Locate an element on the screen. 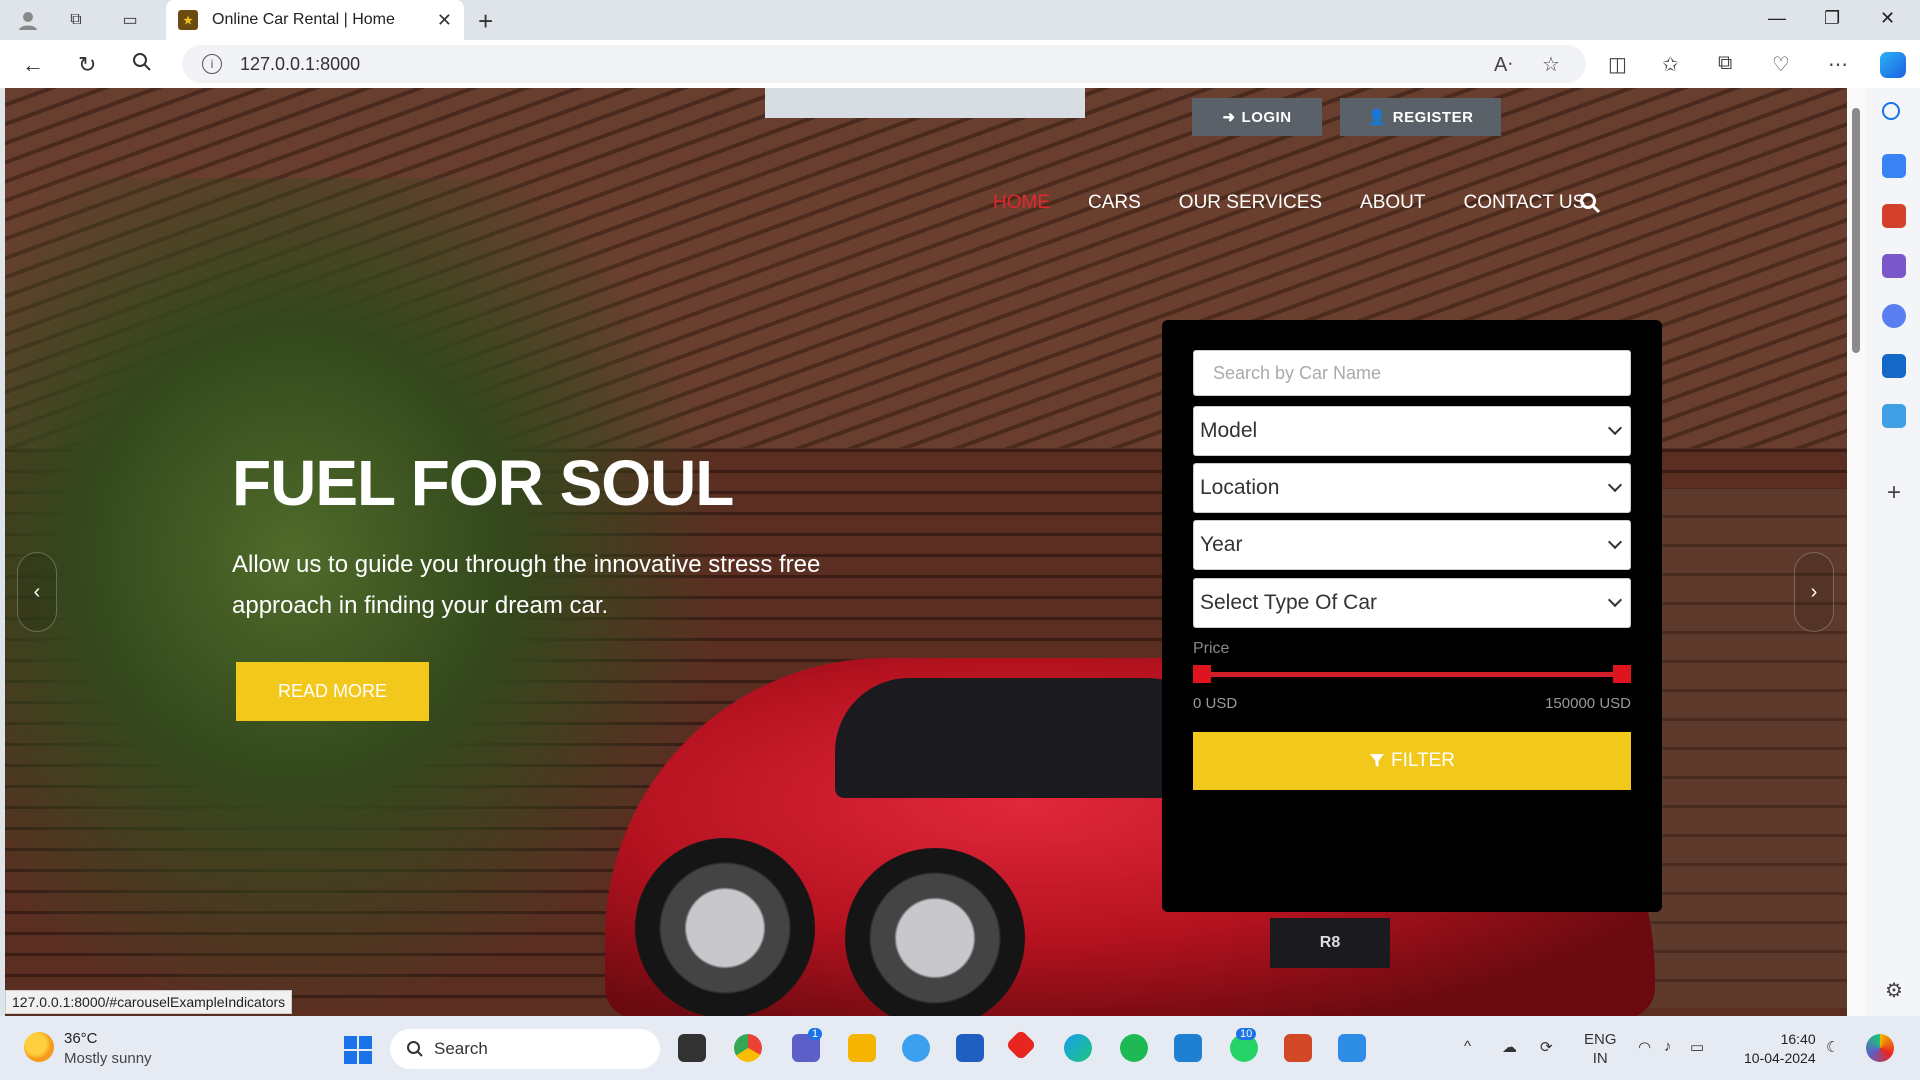  weather-sunny-icon is located at coordinates (39, 1047).